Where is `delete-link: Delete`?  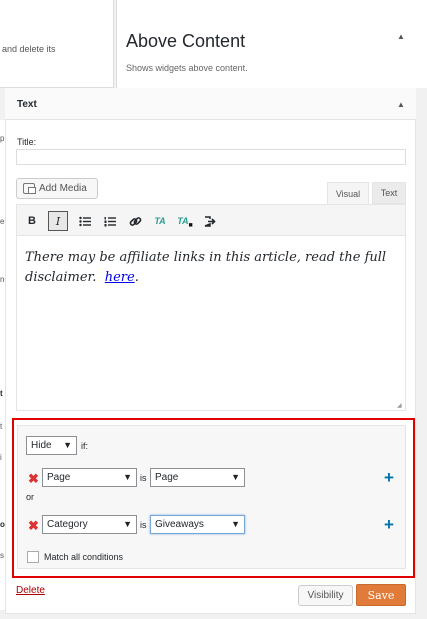
delete-link: Delete is located at coordinates (30, 590).